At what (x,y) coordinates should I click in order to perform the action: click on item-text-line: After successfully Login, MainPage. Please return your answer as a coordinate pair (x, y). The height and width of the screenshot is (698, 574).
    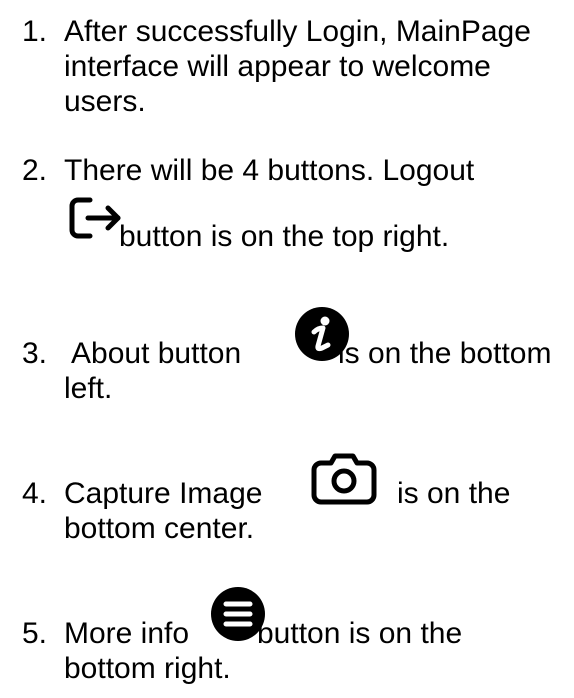
    Looking at the image, I should click on (297, 31).